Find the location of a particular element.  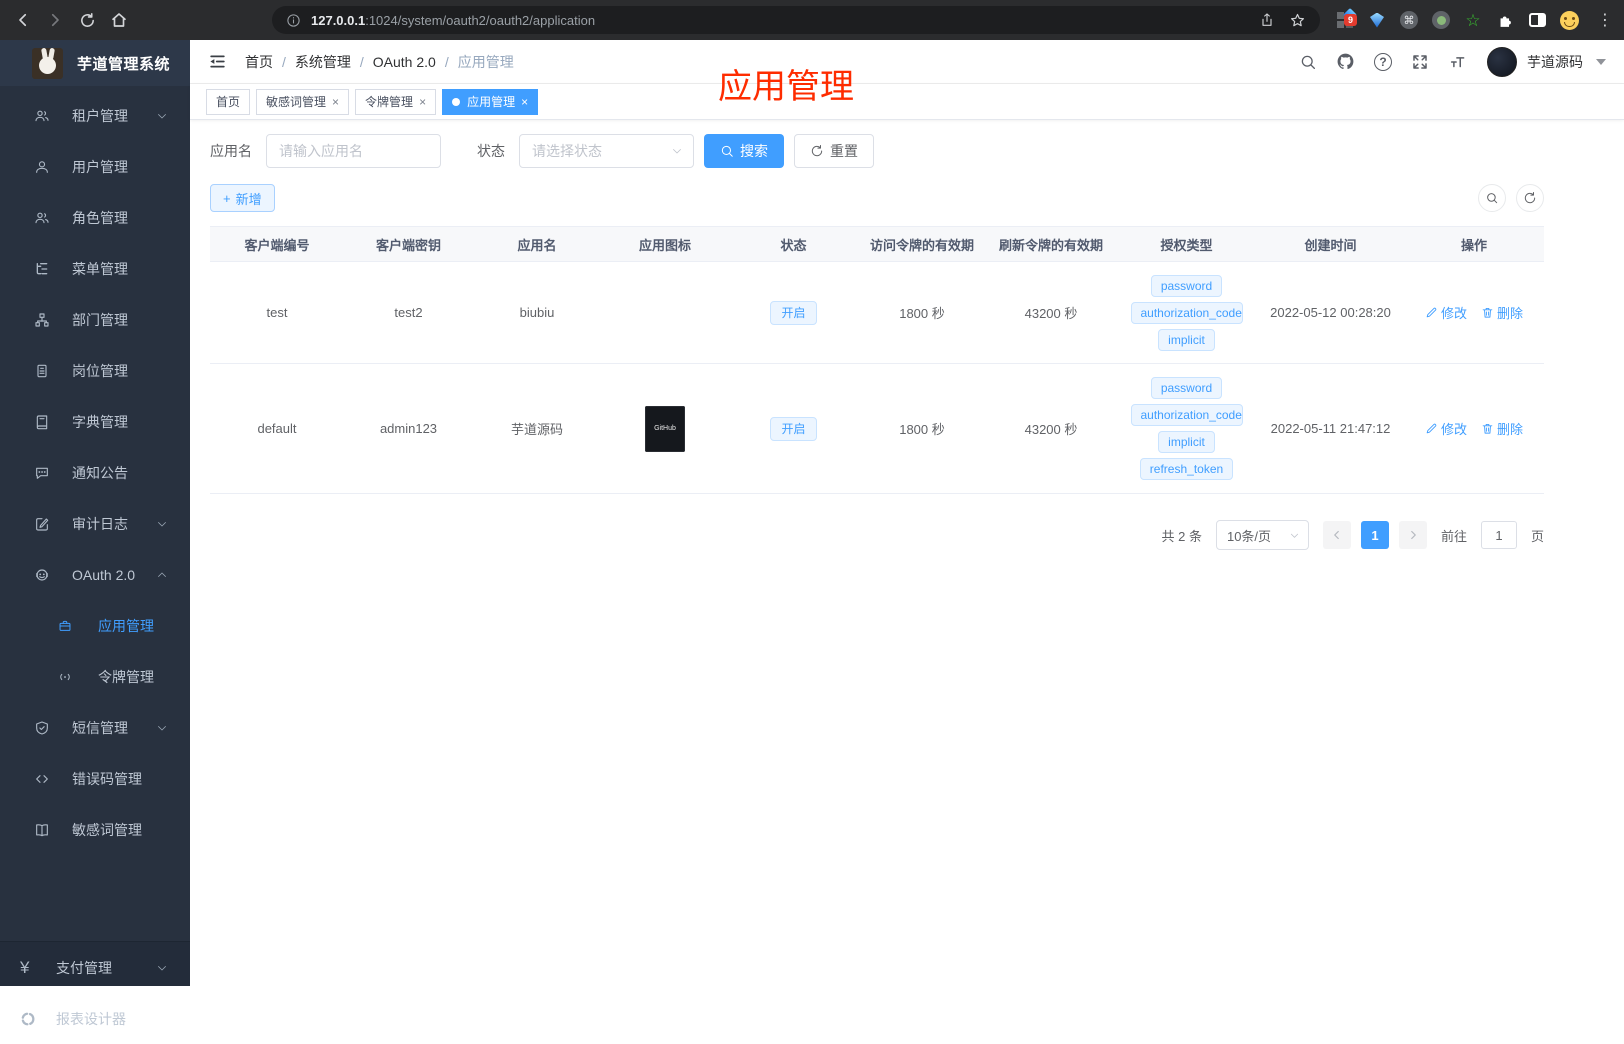

fullscreen-icon is located at coordinates (1420, 62).